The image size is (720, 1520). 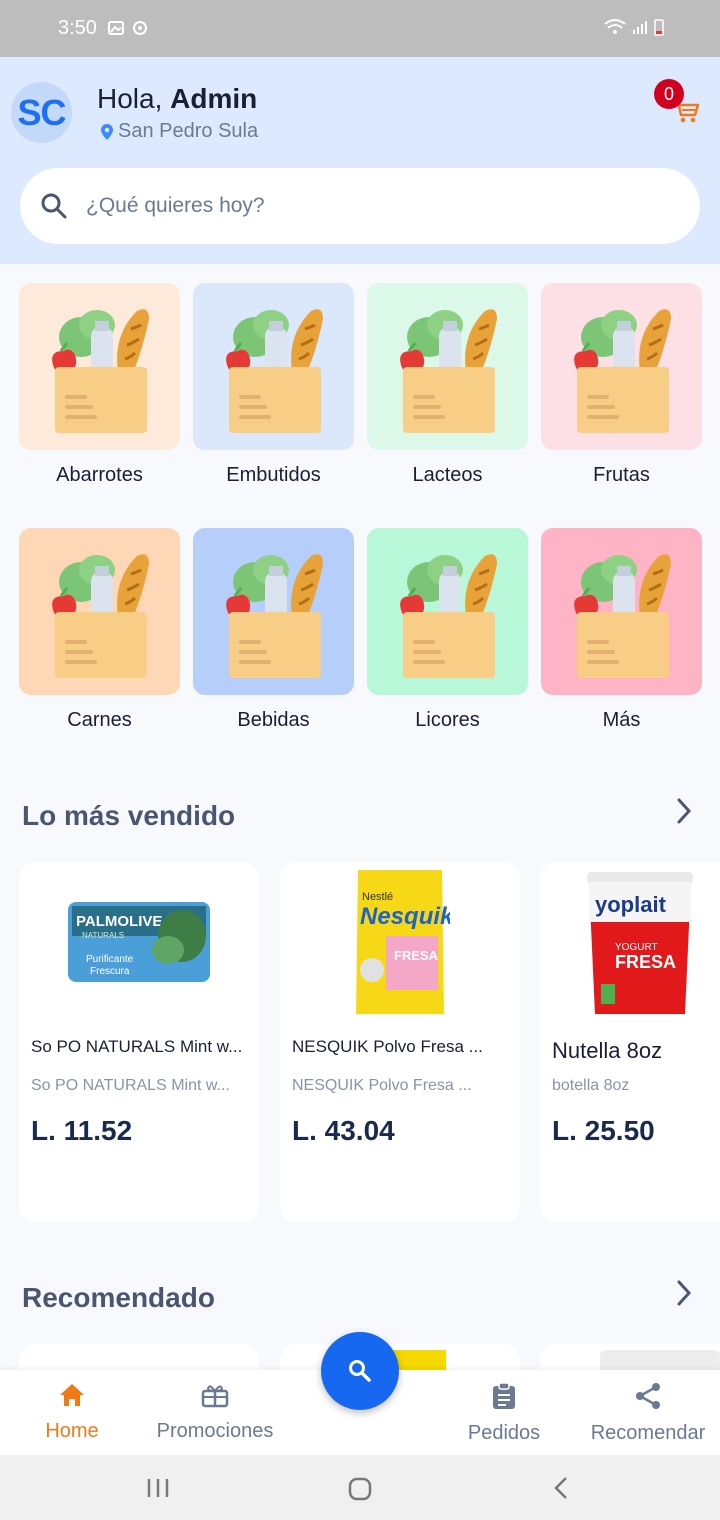 I want to click on product-description: botella 8oz, so click(x=591, y=1085).